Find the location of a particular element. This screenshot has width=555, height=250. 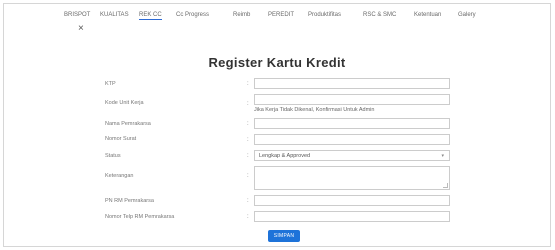

status-select: Lengkap & Approved ▾ is located at coordinates (352, 155).